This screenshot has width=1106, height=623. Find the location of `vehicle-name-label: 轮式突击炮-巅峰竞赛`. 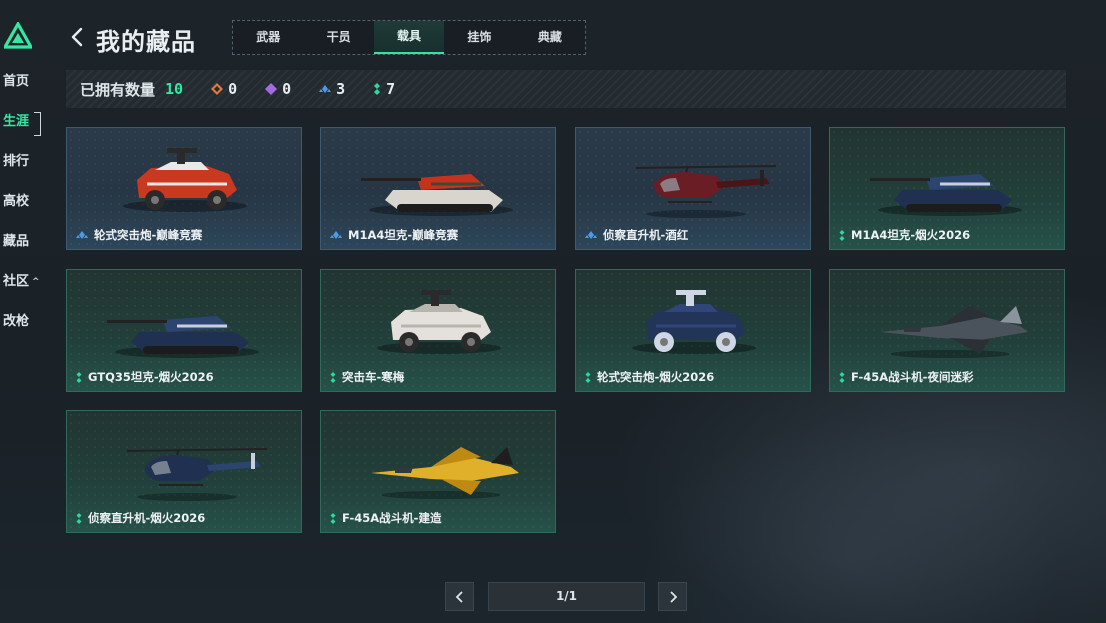

vehicle-name-label: 轮式突击炮-巅峰竞赛 is located at coordinates (148, 235).